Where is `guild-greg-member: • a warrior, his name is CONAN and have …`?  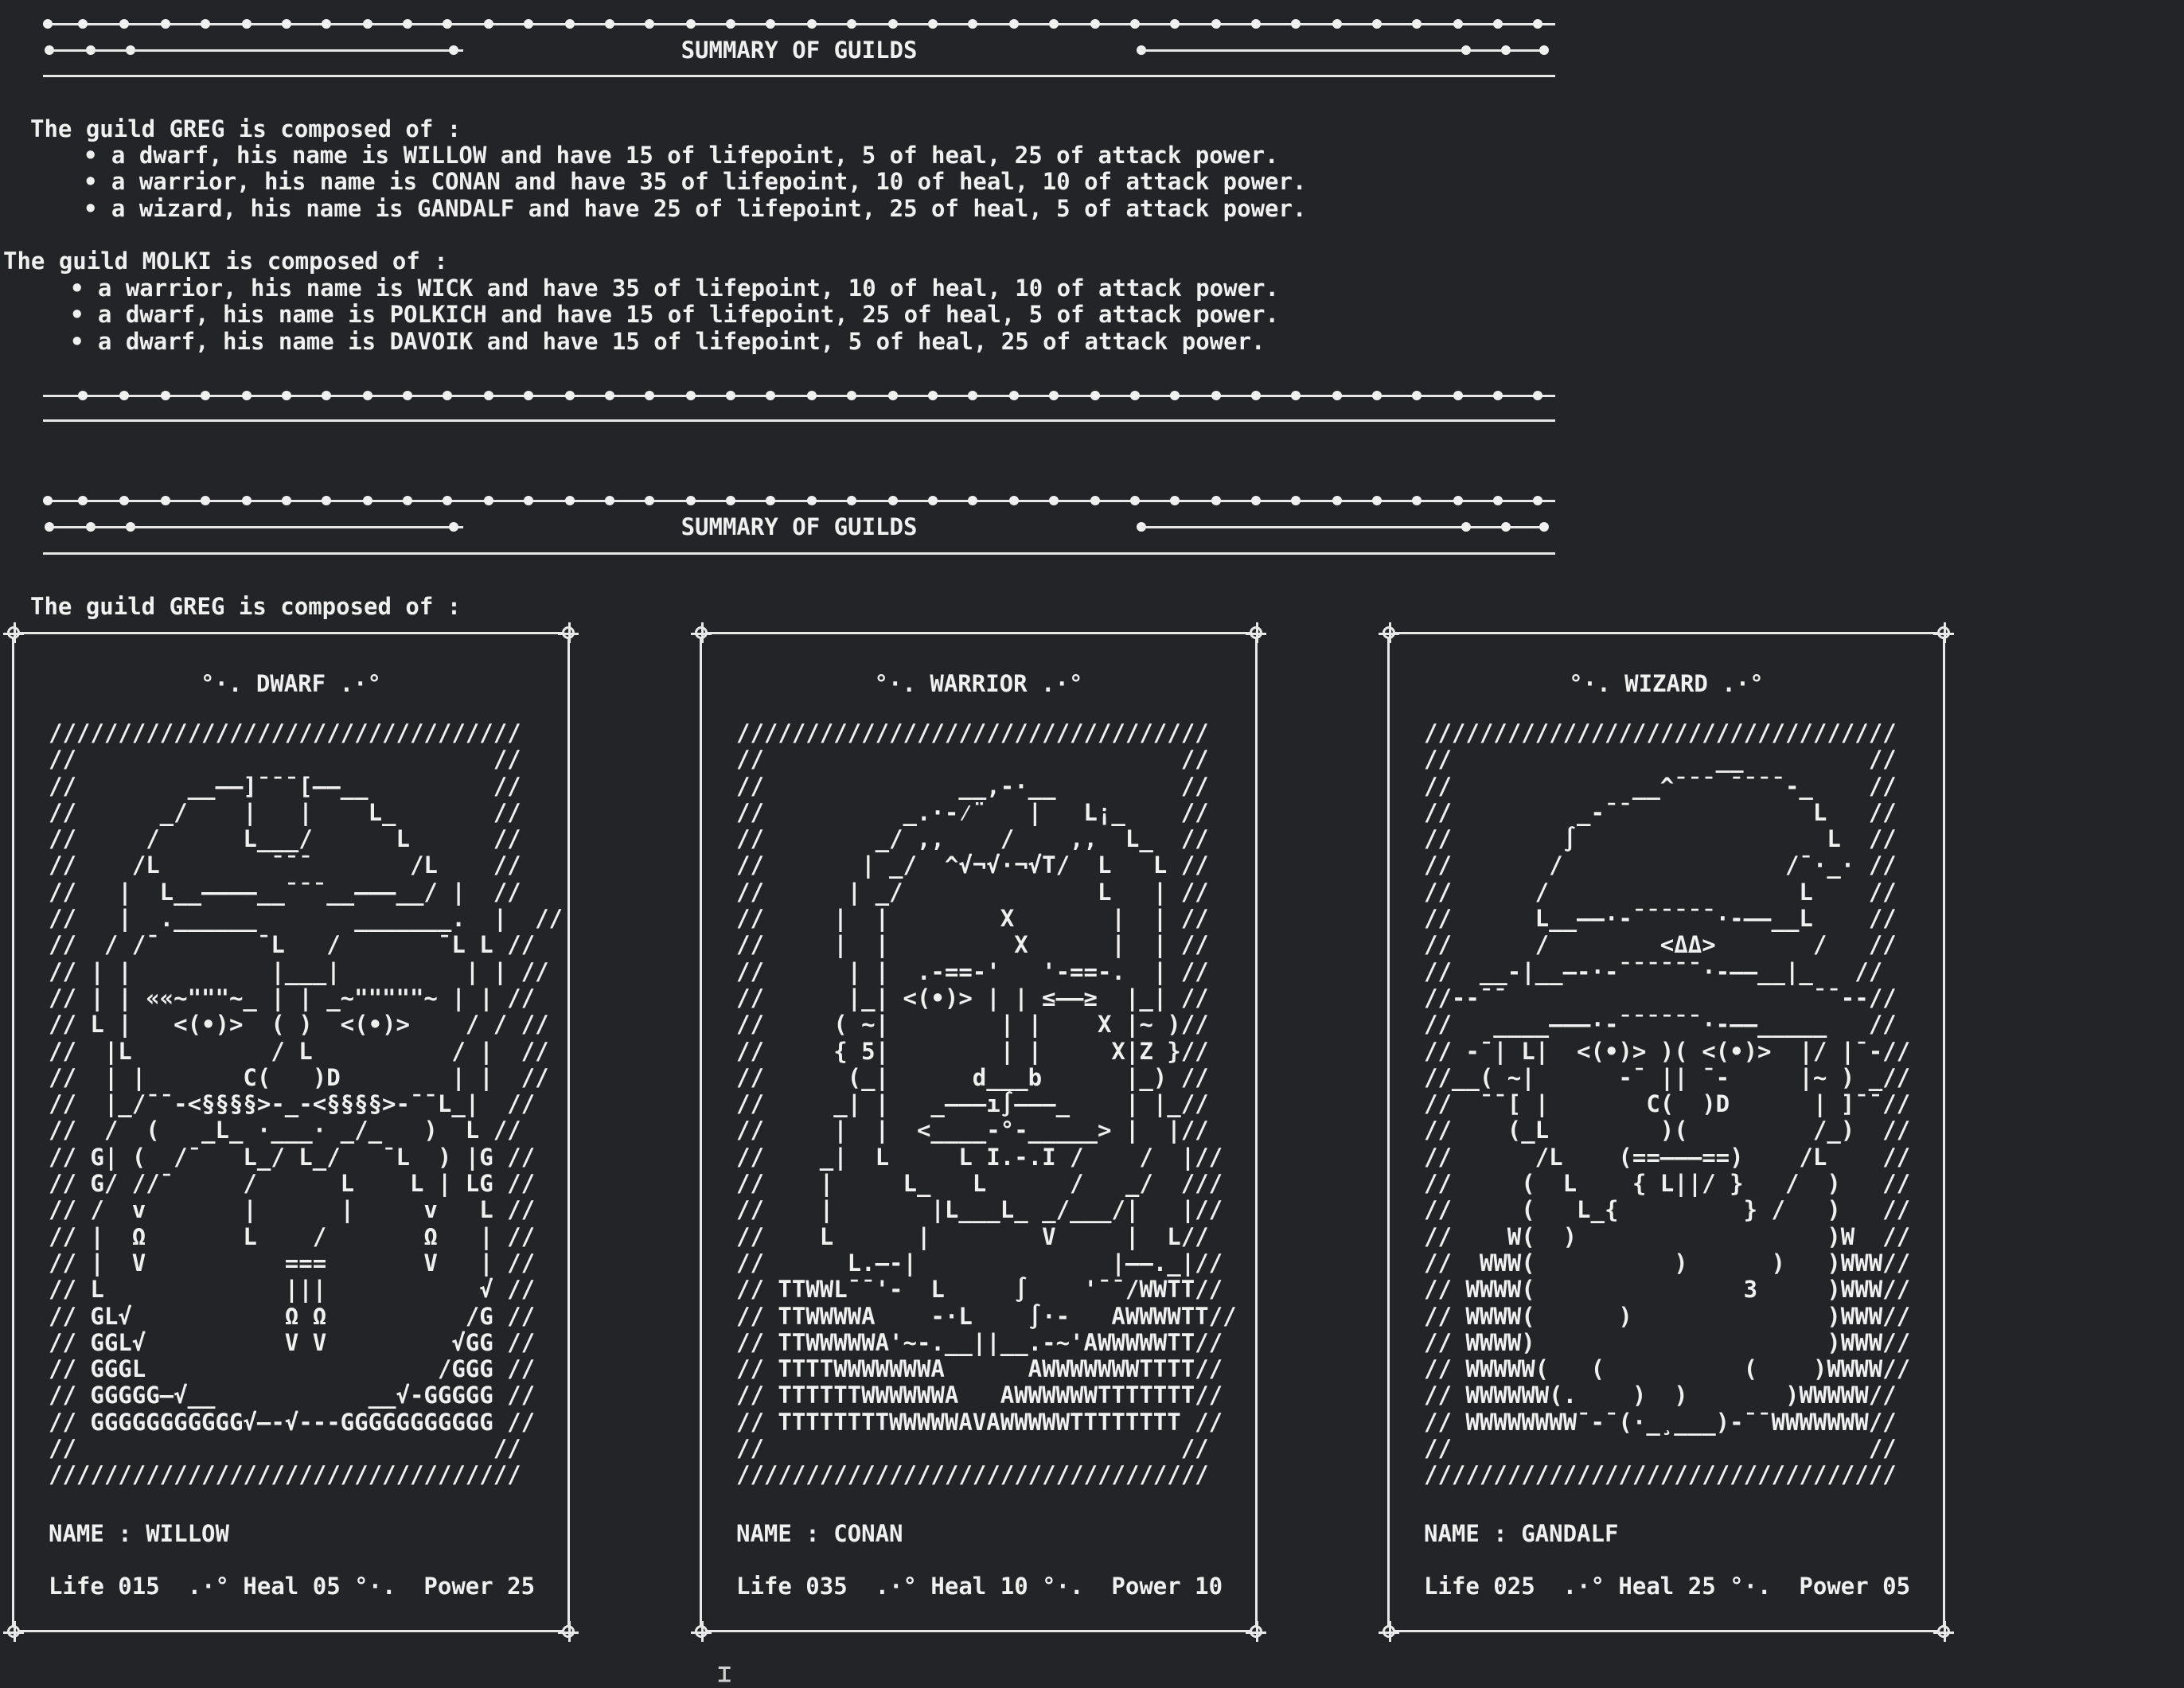
guild-greg-member: • a warrior, his name is CONAN and have … is located at coordinates (695, 181).